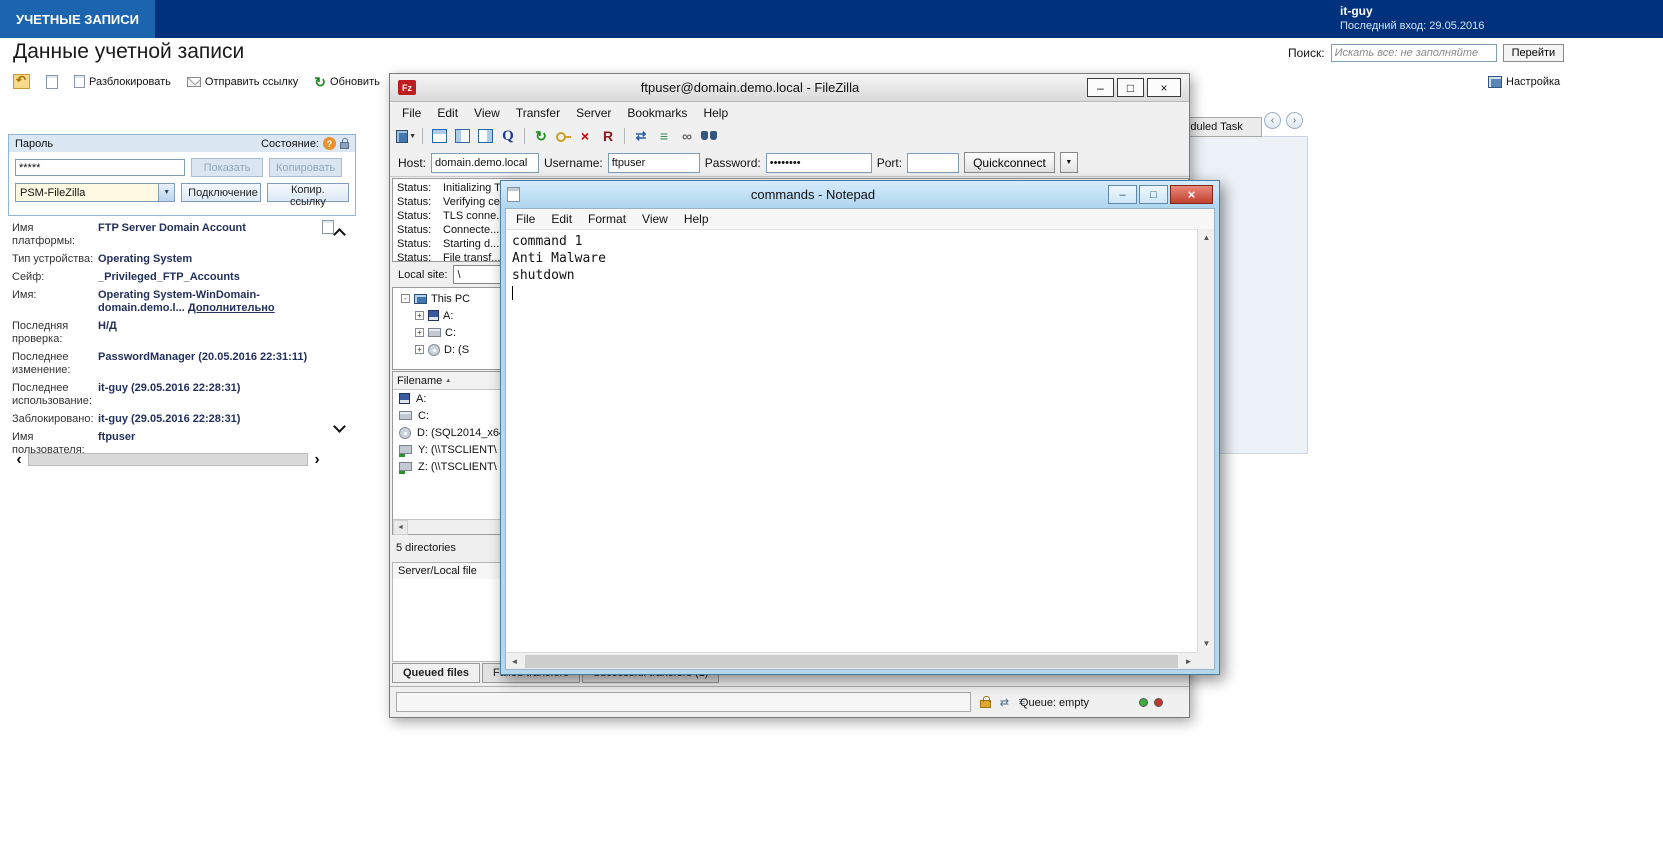 This screenshot has width=1663, height=846. I want to click on show-password-button: Показать, so click(227, 167).